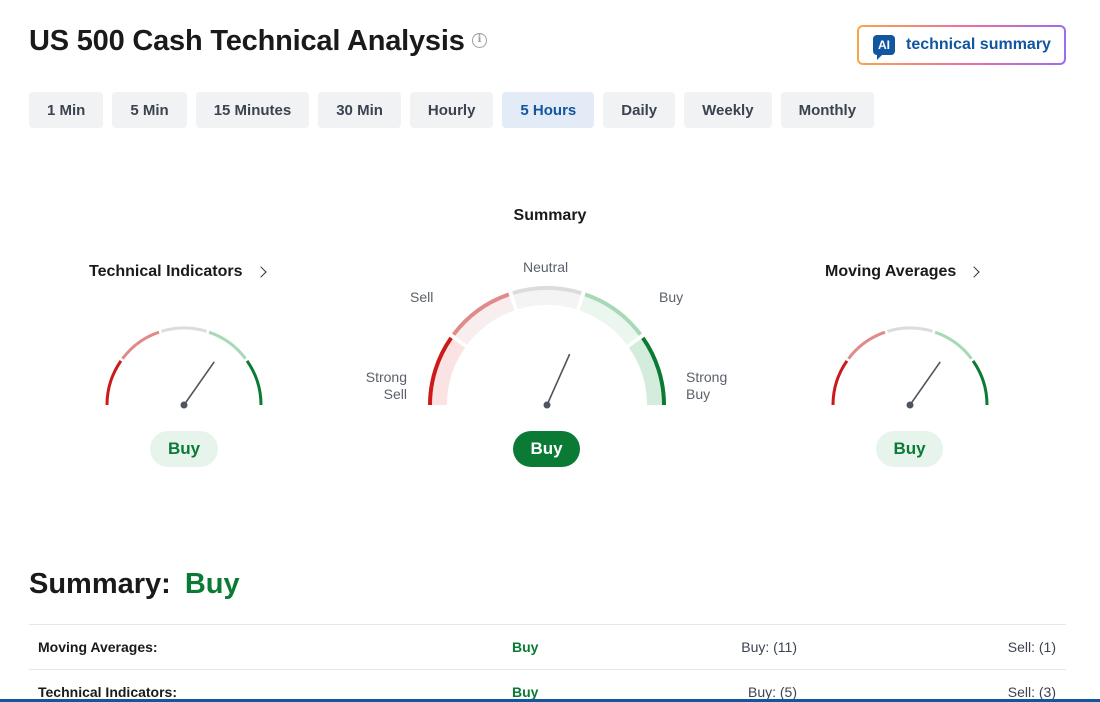  Describe the element at coordinates (671, 297) in the screenshot. I see `gauge-label-buy: Buy` at that location.